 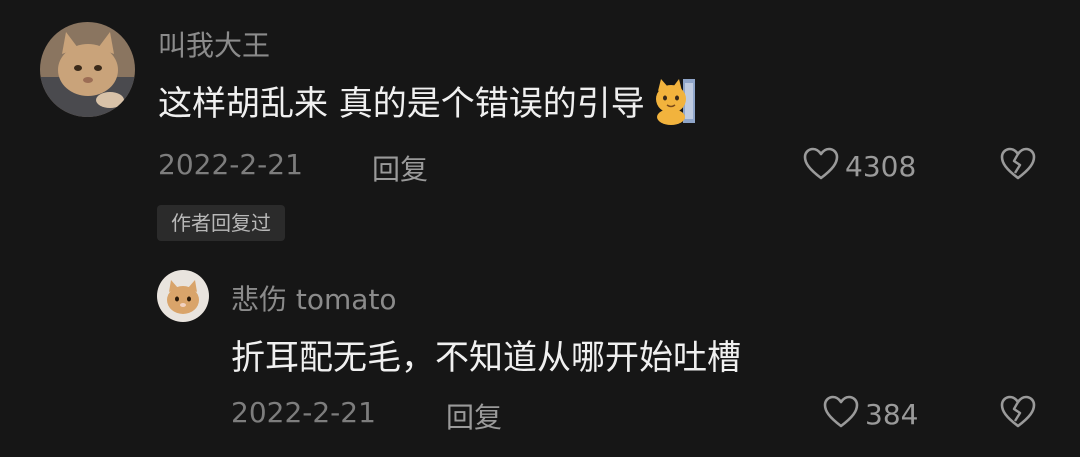 What do you see at coordinates (221, 223) in the screenshot?
I see `author-replied-badge: 作者回复过` at bounding box center [221, 223].